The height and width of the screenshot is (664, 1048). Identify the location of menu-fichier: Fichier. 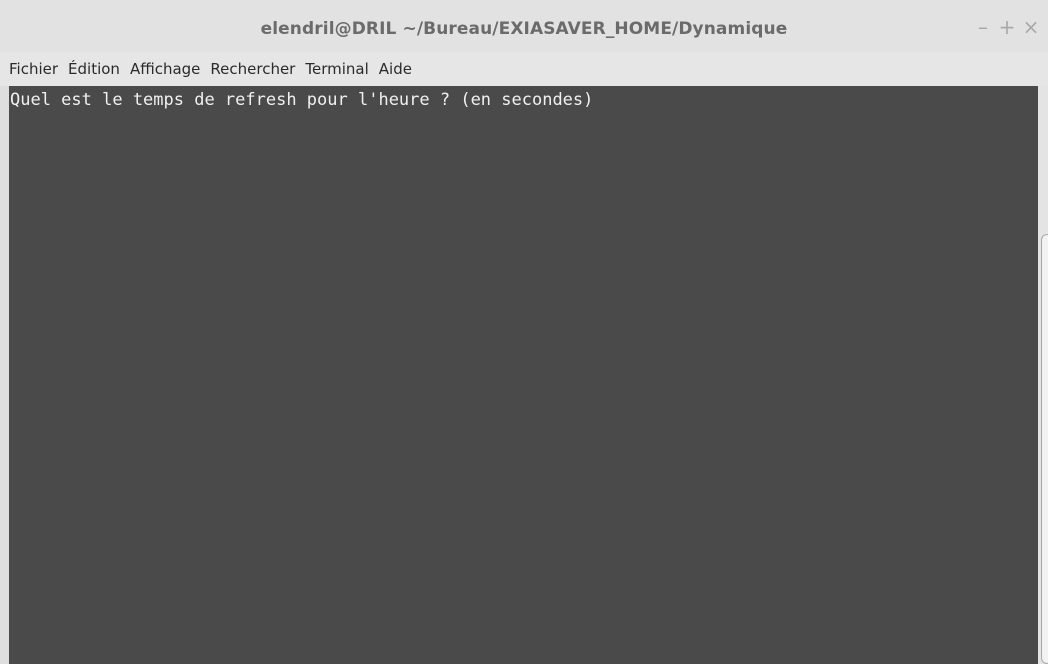
(33, 69).